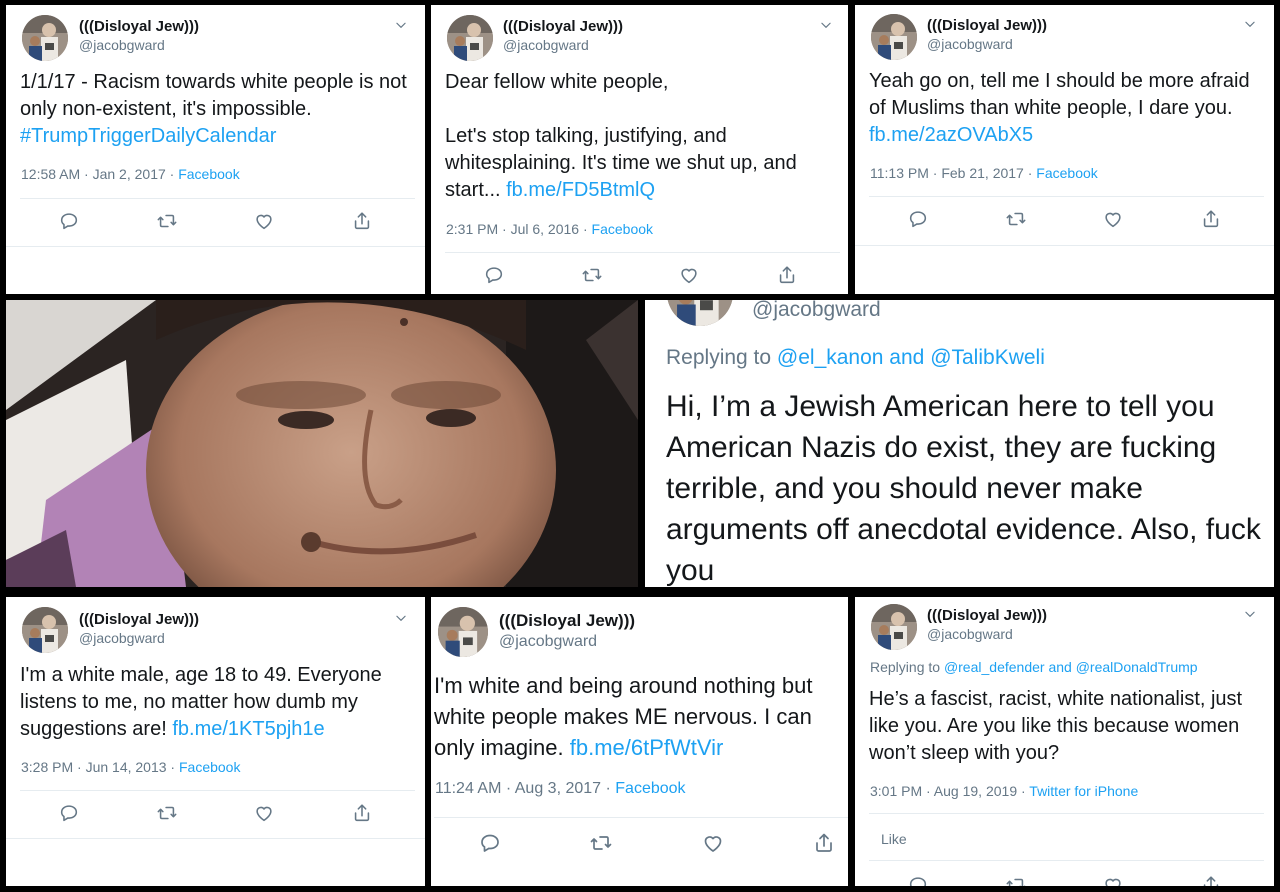 The image size is (1280, 892). Describe the element at coordinates (1137, 667) in the screenshot. I see `reply-user-link: @realDonaldTrump` at that location.